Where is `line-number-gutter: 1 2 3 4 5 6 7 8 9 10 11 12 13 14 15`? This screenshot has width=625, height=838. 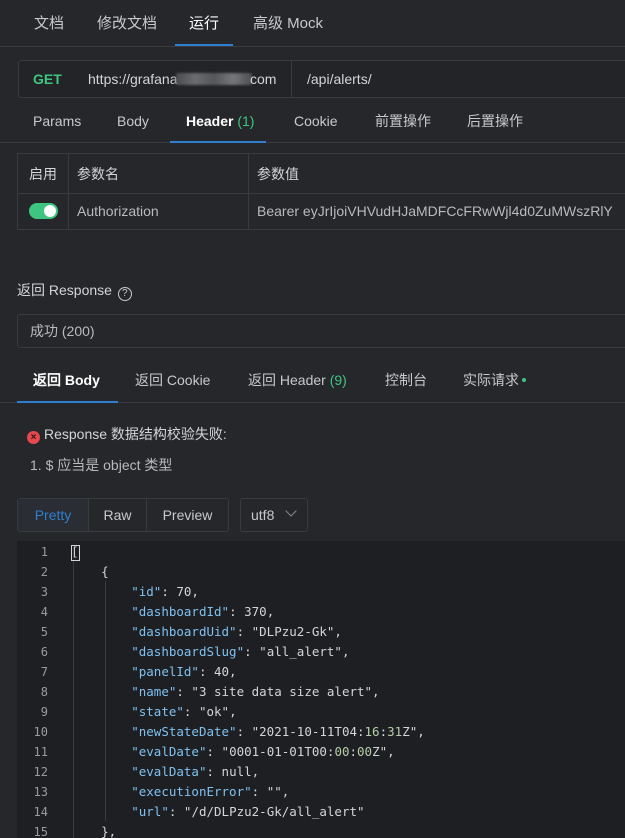
line-number-gutter: 1 2 3 4 5 6 7 8 9 10 11 12 13 14 15 is located at coordinates (41, 689).